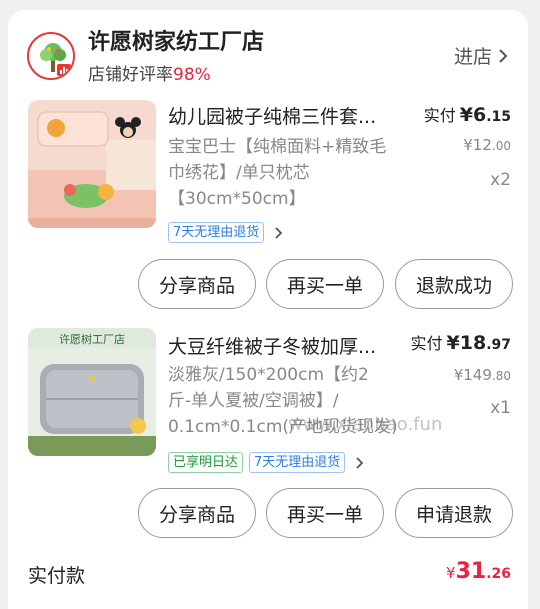 The width and height of the screenshot is (540, 609). I want to click on sku-line: 【30cm*50cm】, so click(237, 199).